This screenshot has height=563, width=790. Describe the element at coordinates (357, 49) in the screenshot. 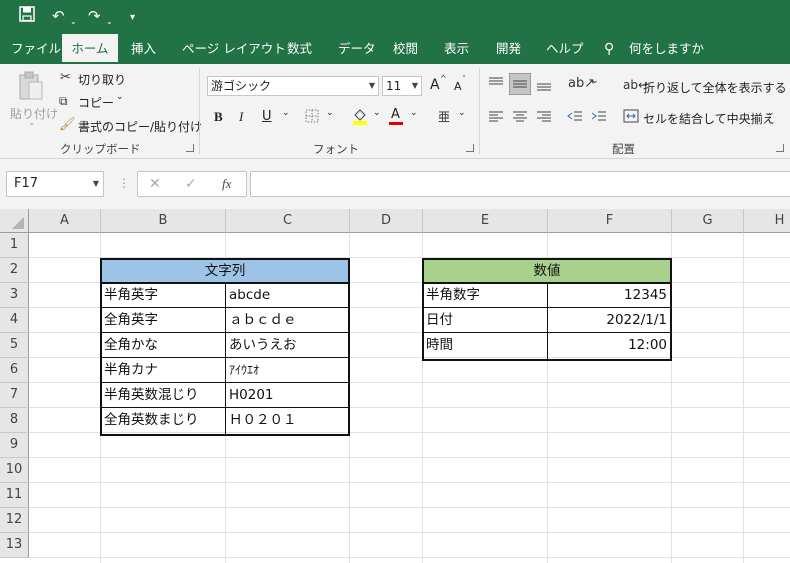

I see `tab-data: データ` at that location.